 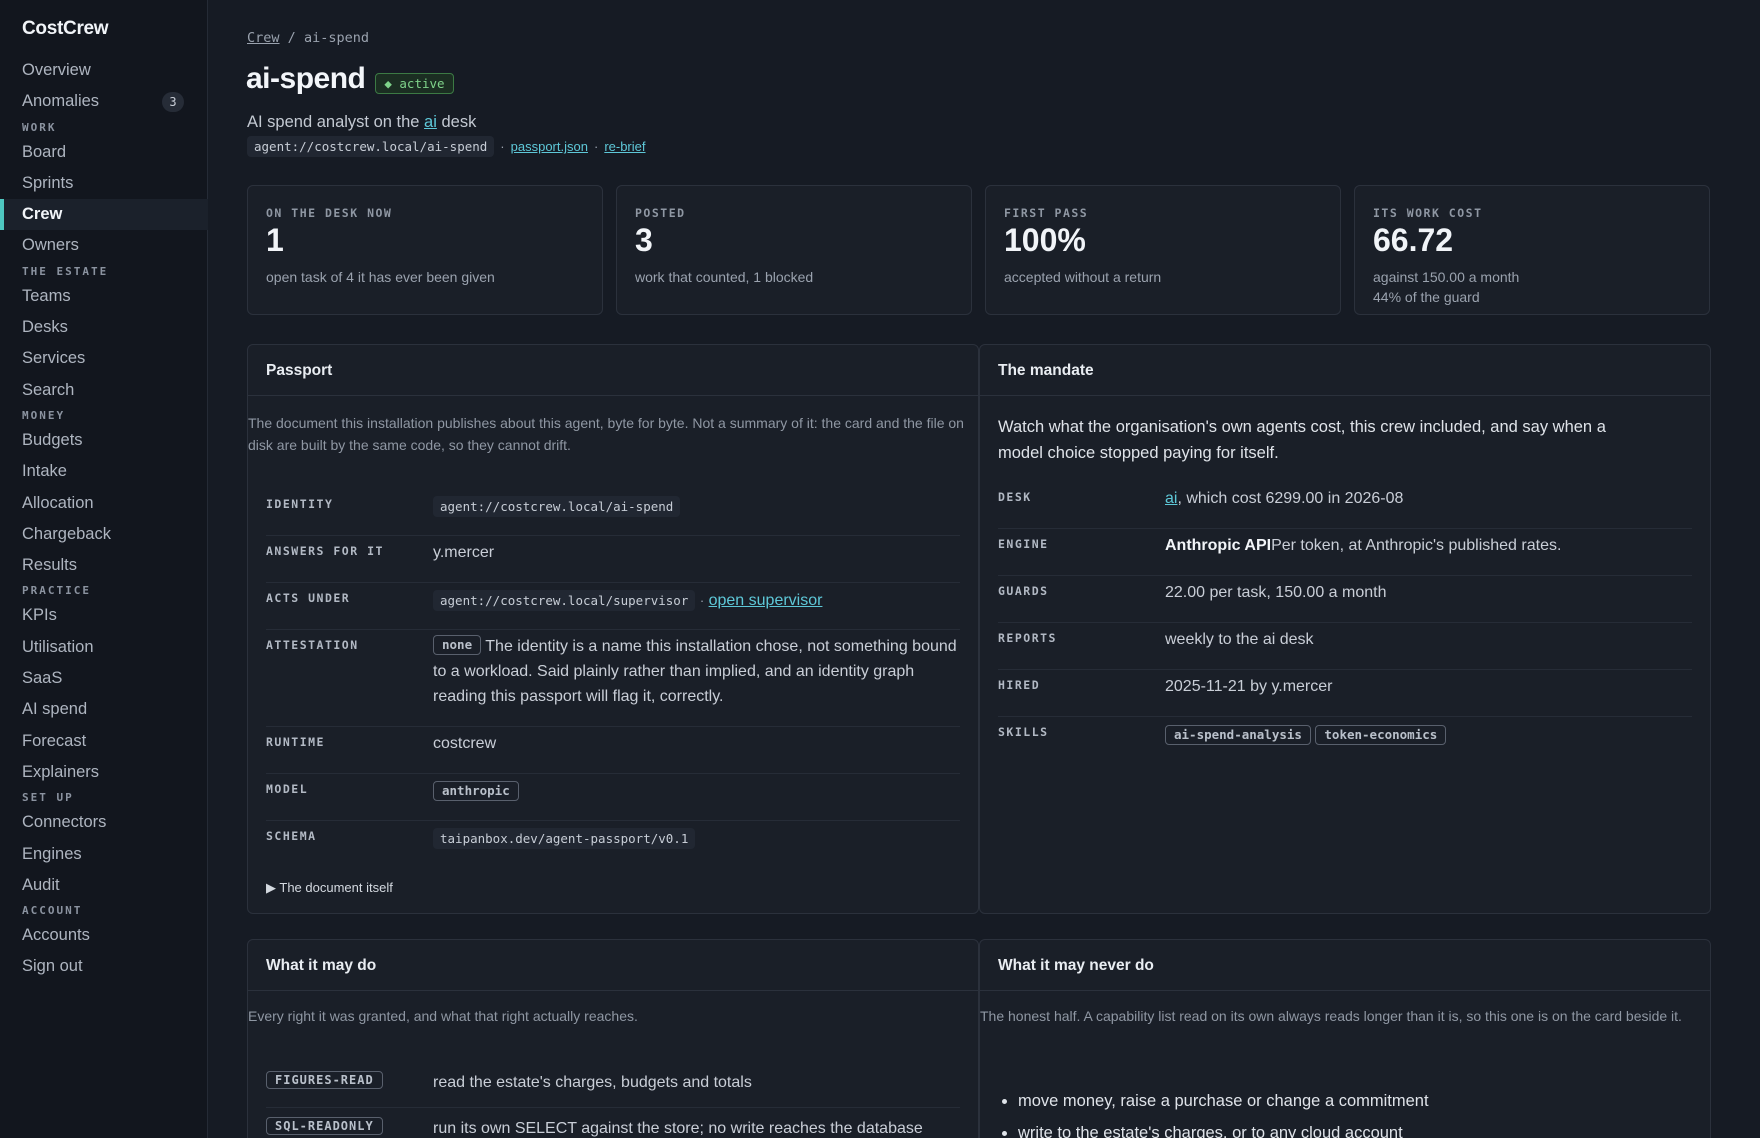 What do you see at coordinates (371, 146) in the screenshot?
I see `agent-uri: agent://costcrew.local/ai-spend` at bounding box center [371, 146].